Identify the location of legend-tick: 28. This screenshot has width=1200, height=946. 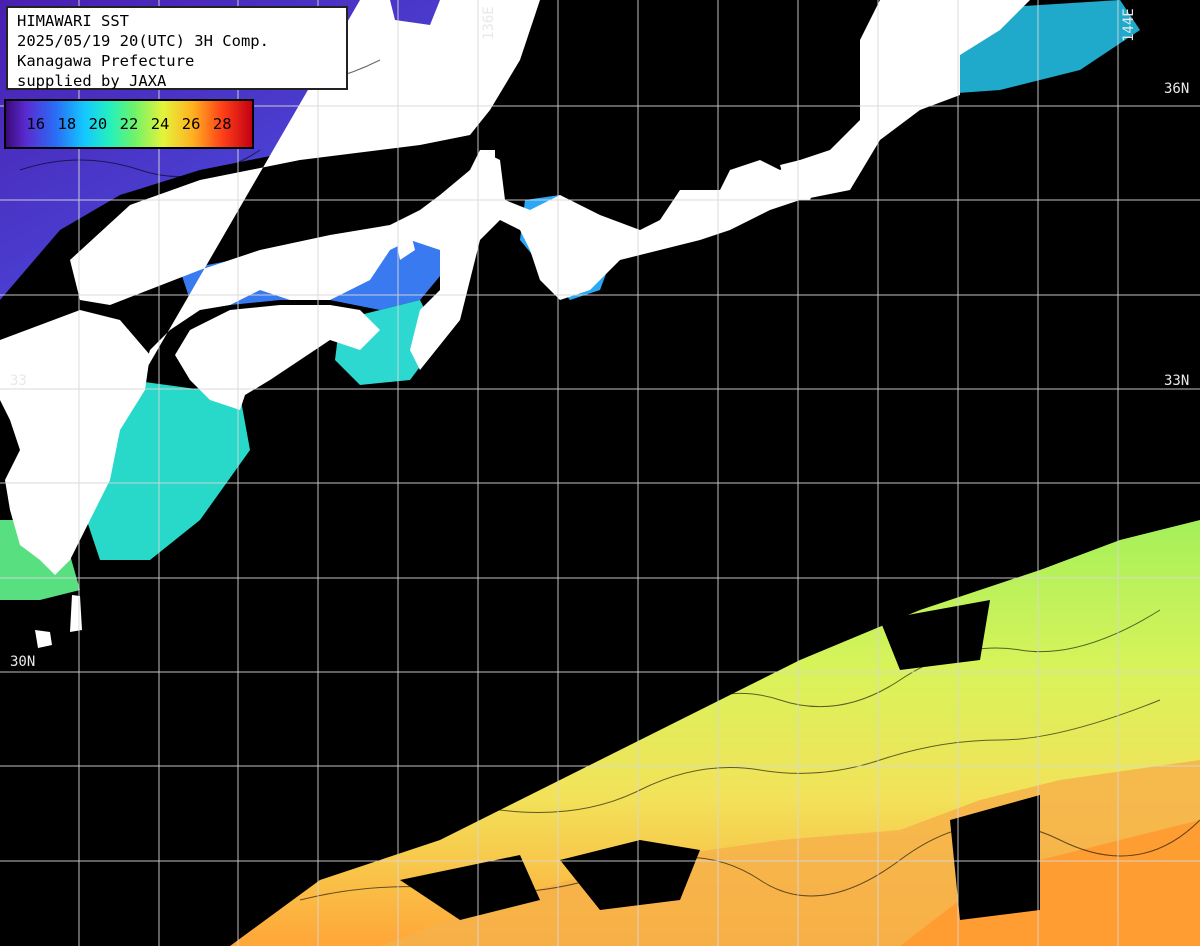
(222, 124).